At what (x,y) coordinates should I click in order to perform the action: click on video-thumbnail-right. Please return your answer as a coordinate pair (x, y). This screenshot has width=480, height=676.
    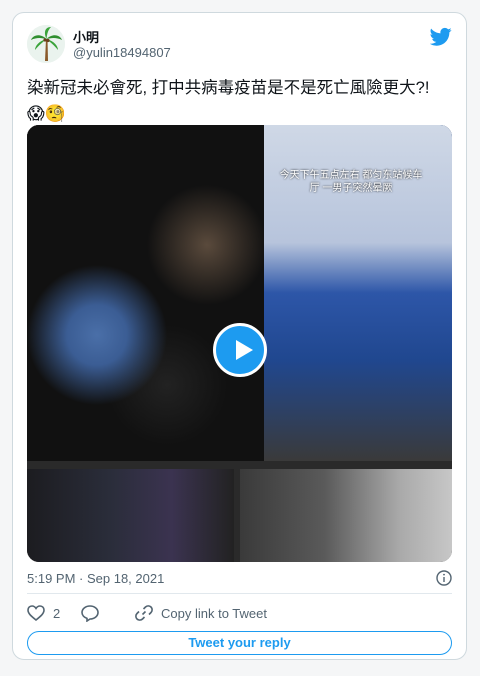
    Looking at the image, I should click on (346, 515).